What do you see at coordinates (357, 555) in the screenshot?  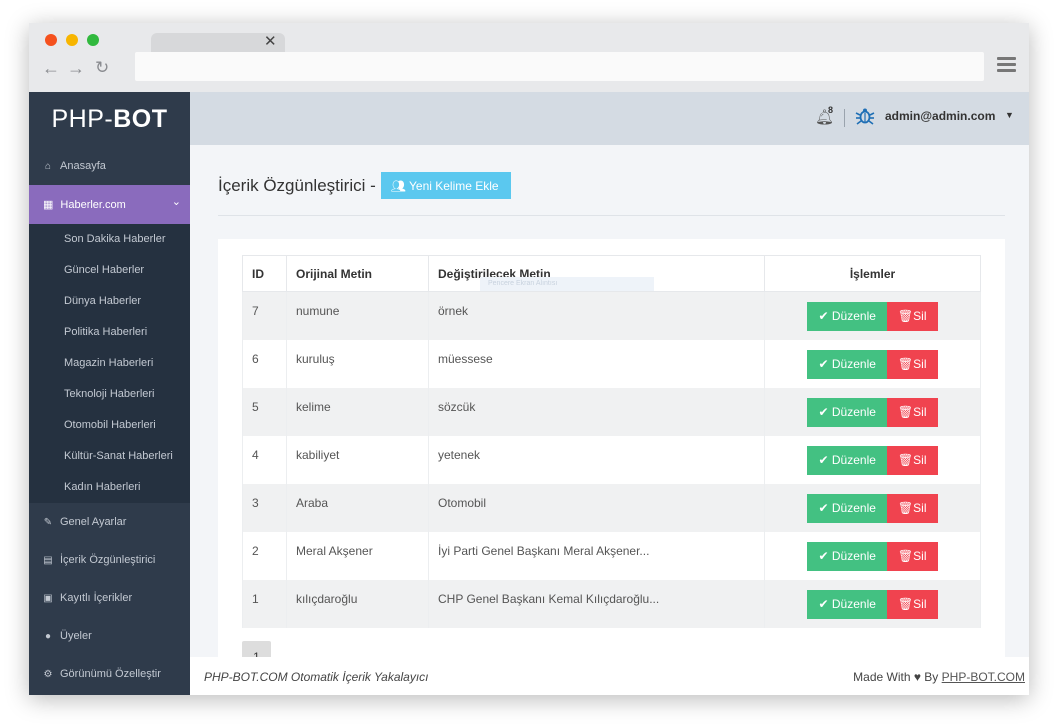 I see `row-original: Meral Akşener` at bounding box center [357, 555].